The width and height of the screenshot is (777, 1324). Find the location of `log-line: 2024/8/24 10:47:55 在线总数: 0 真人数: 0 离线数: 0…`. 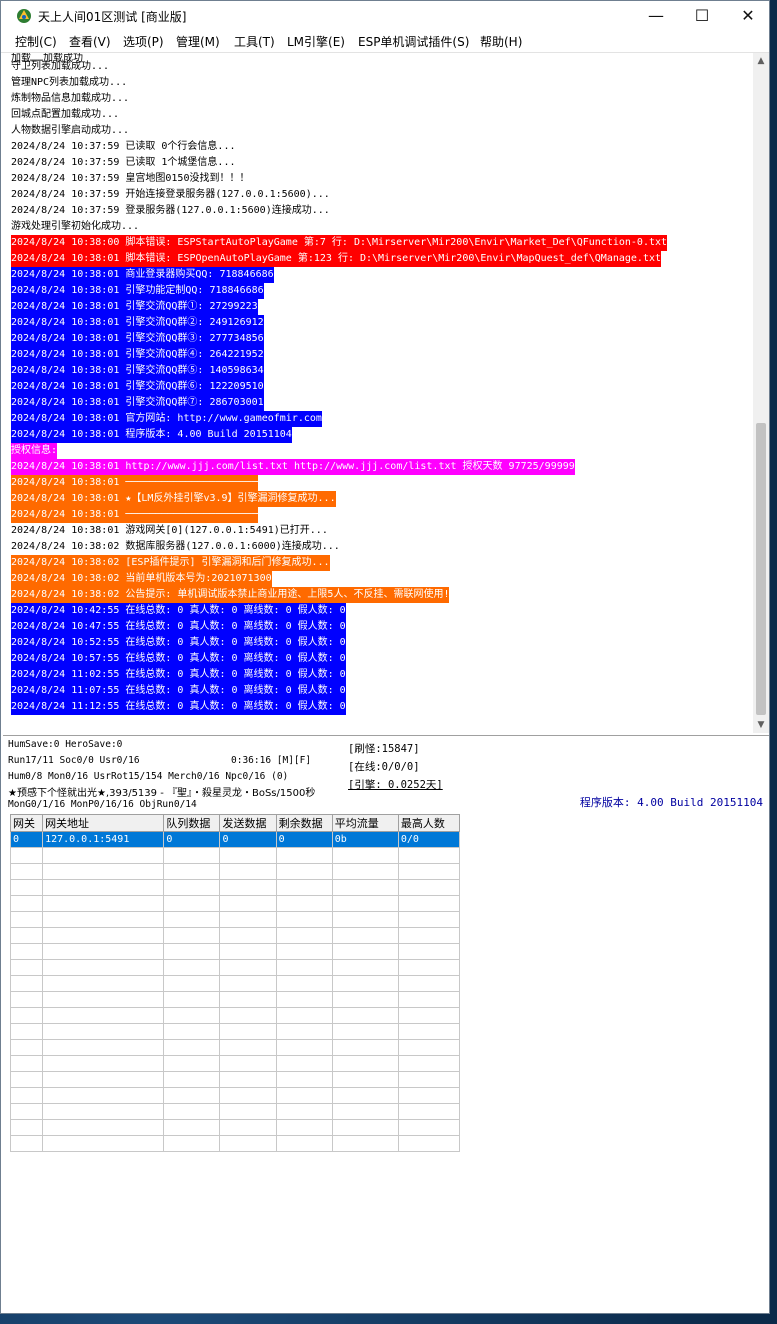

log-line: 2024/8/24 10:47:55 在线总数: 0 真人数: 0 离线数: 0… is located at coordinates (178, 627).